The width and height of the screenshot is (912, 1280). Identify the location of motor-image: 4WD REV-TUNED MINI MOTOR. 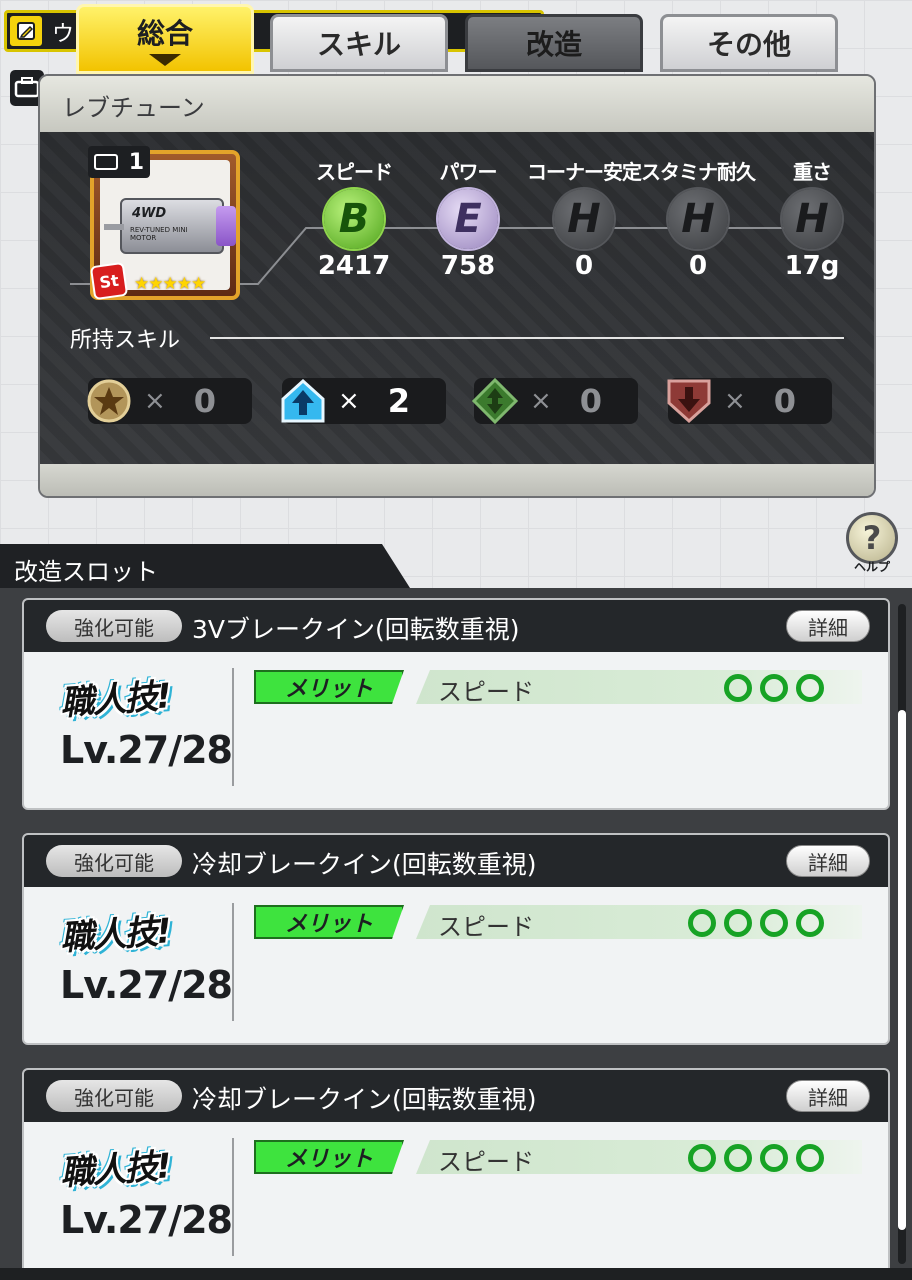
(170, 226).